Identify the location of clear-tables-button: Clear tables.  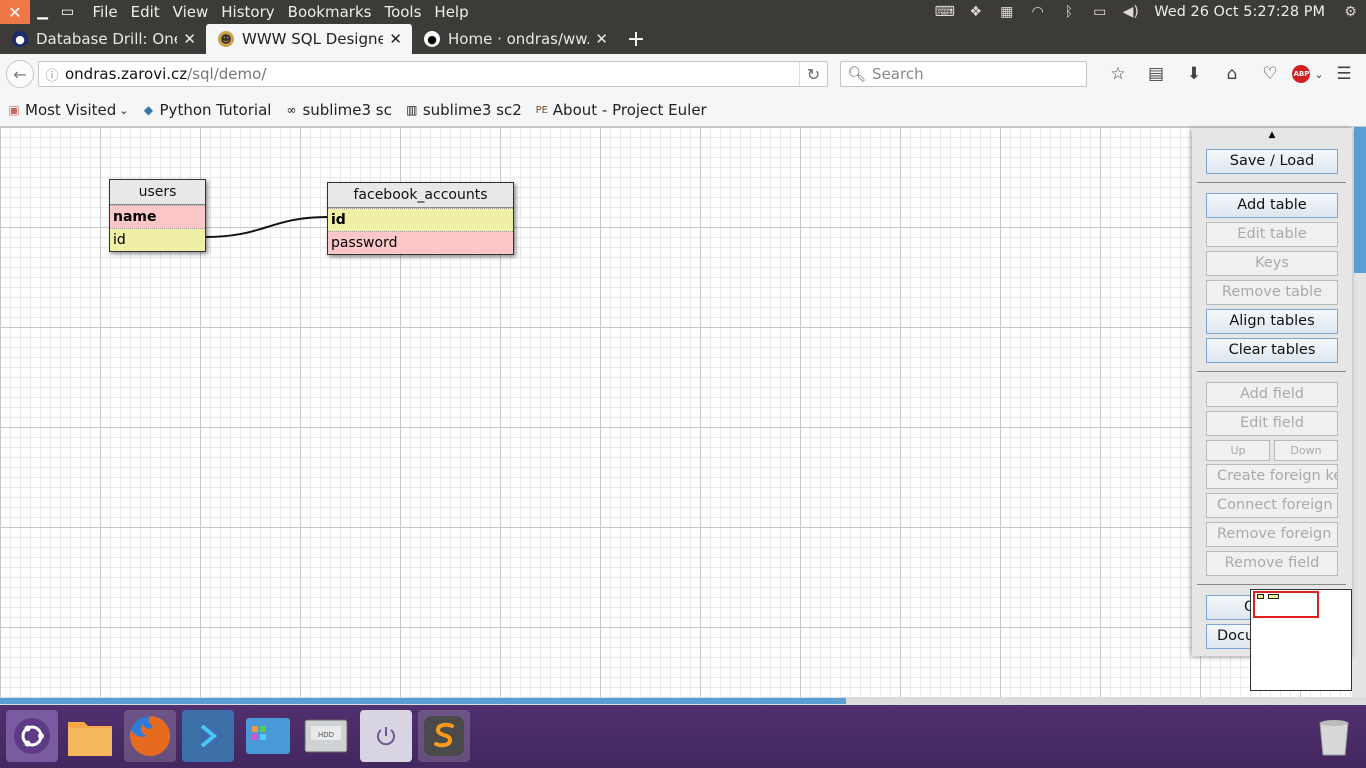
(1272, 350).